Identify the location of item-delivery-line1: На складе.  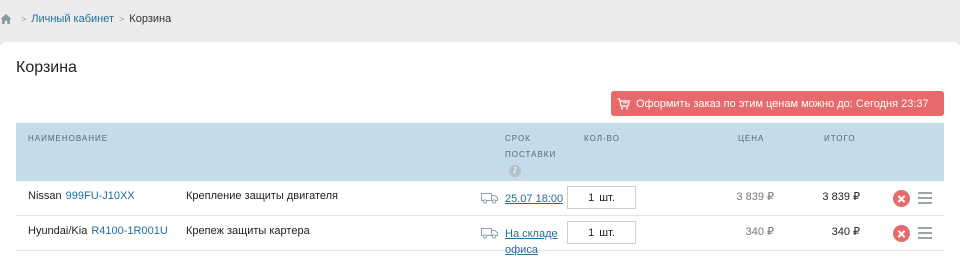
(531, 234).